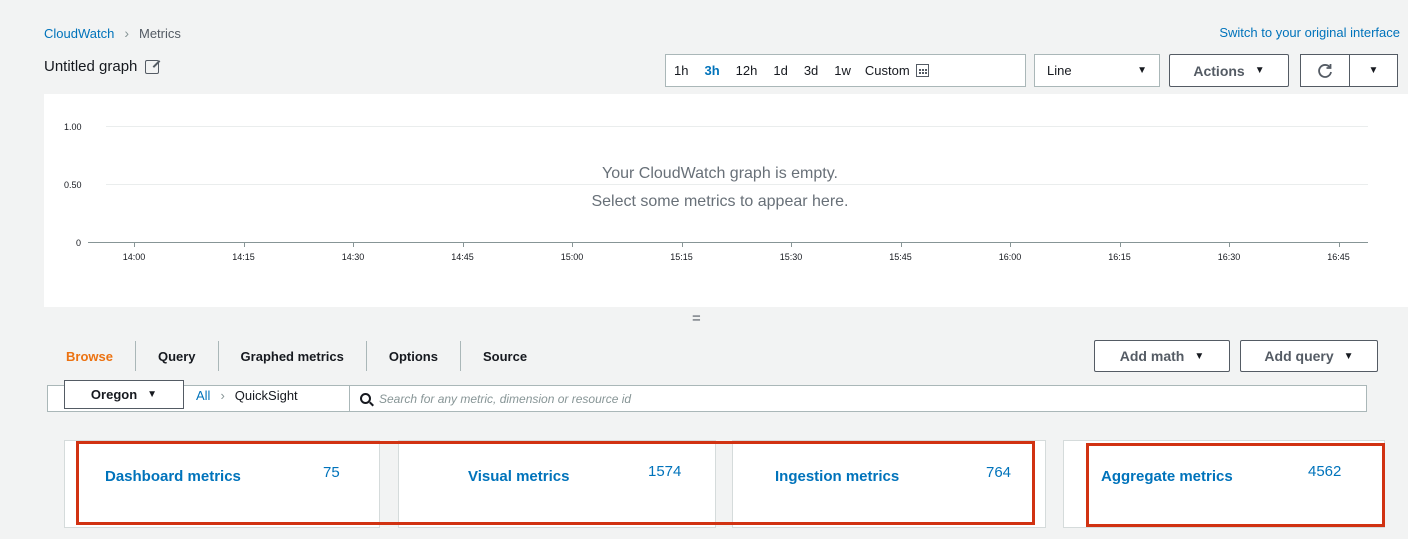  Describe the element at coordinates (73, 127) in the screenshot. I see `y-tick-label: 1.00` at that location.